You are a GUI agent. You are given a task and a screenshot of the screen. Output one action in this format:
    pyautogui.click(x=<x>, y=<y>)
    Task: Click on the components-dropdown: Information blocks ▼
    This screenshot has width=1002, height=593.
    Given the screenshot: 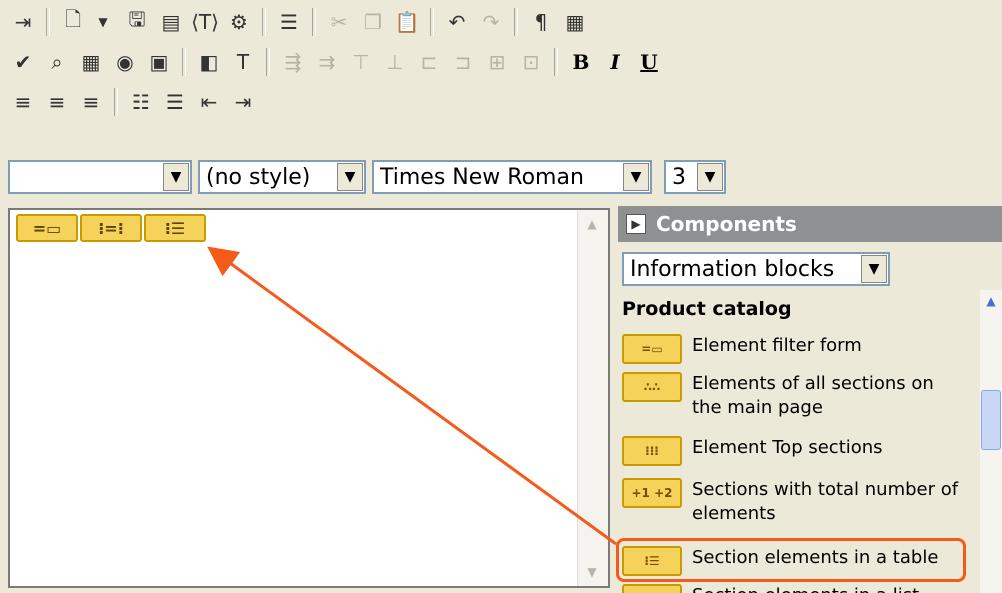 What is the action you would take?
    pyautogui.click(x=756, y=269)
    